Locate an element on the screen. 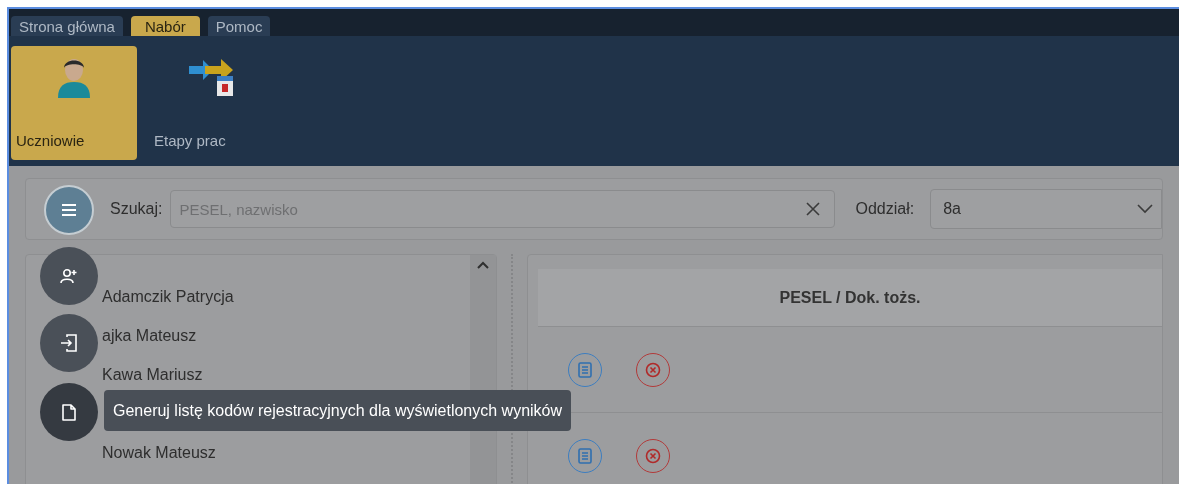 The image size is (1179, 484). tooltip: Generuj listę kodów rejestracyjnych dla wyświetlonych wyników is located at coordinates (338, 410).